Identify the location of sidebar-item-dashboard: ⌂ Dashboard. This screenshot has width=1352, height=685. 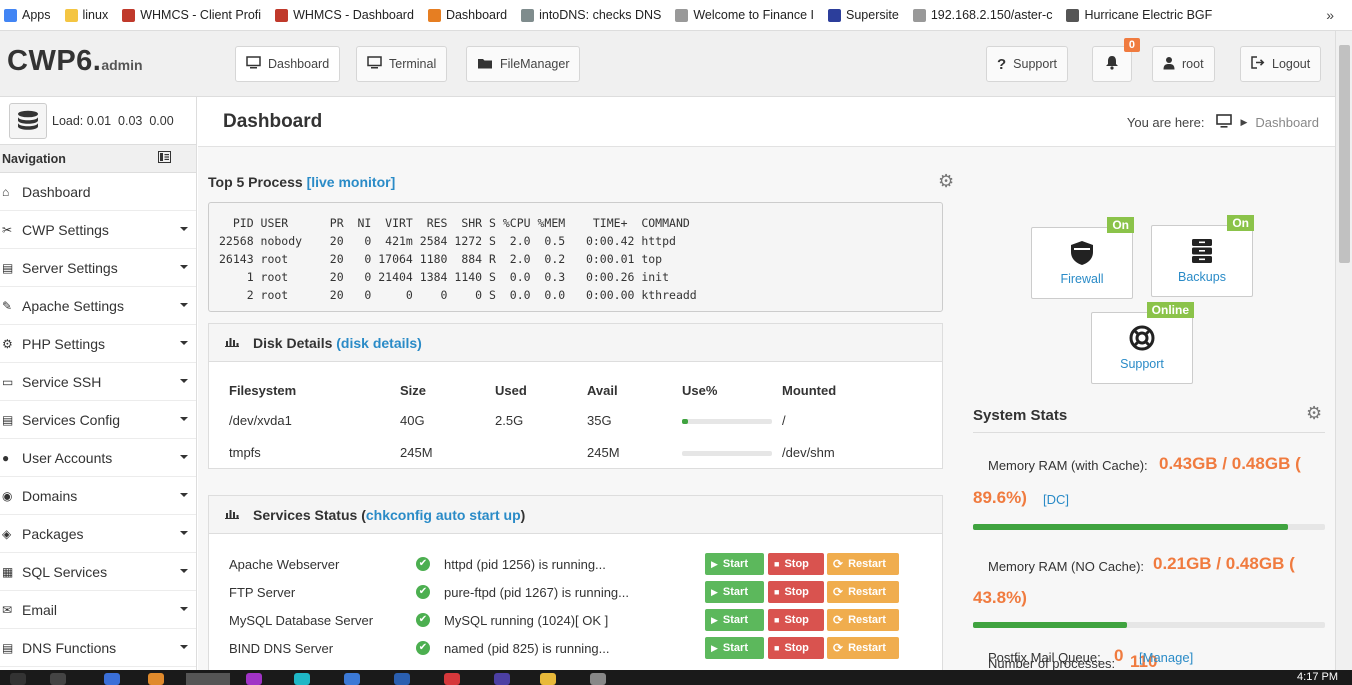
(98, 192).